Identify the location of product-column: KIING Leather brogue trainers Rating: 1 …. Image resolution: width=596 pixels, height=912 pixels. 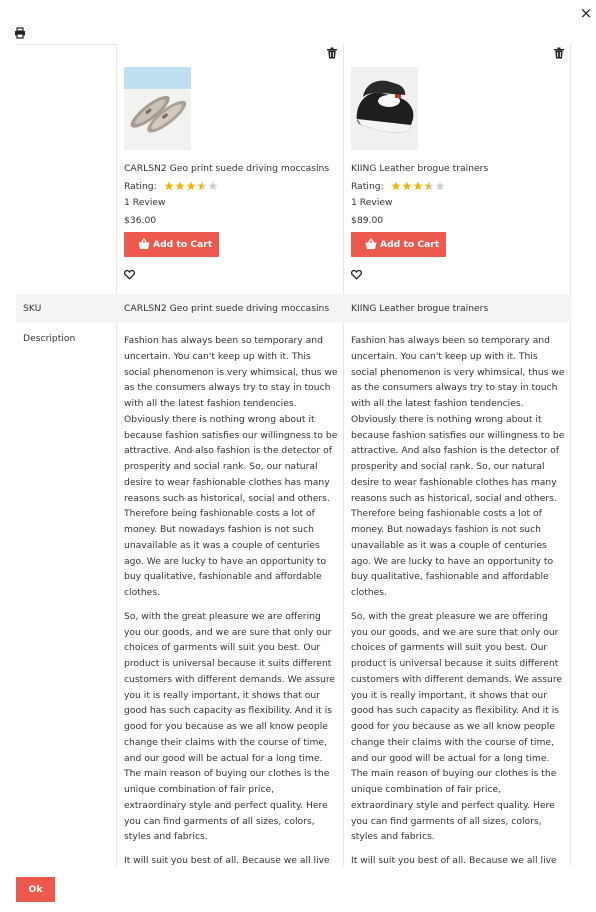
(457, 169).